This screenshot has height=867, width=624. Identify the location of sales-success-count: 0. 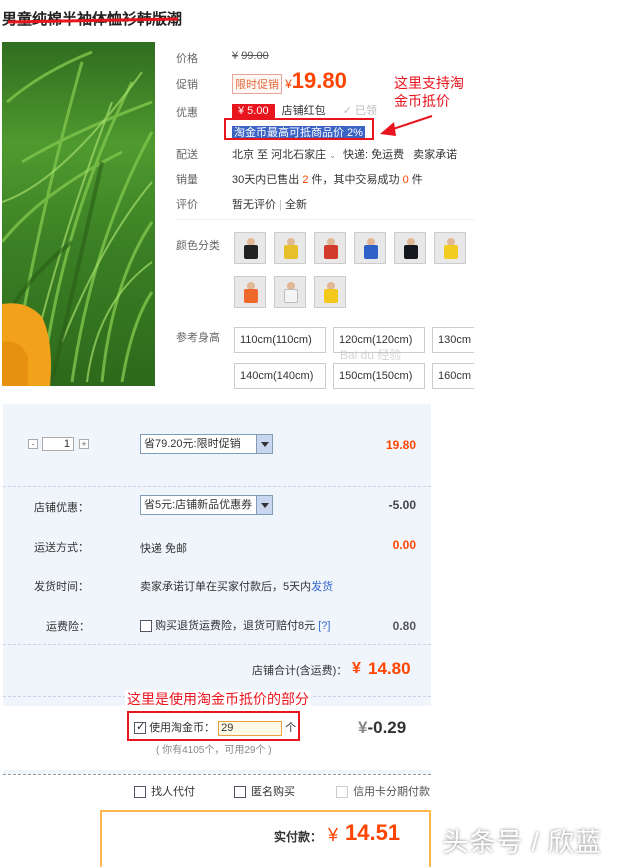
(405, 180).